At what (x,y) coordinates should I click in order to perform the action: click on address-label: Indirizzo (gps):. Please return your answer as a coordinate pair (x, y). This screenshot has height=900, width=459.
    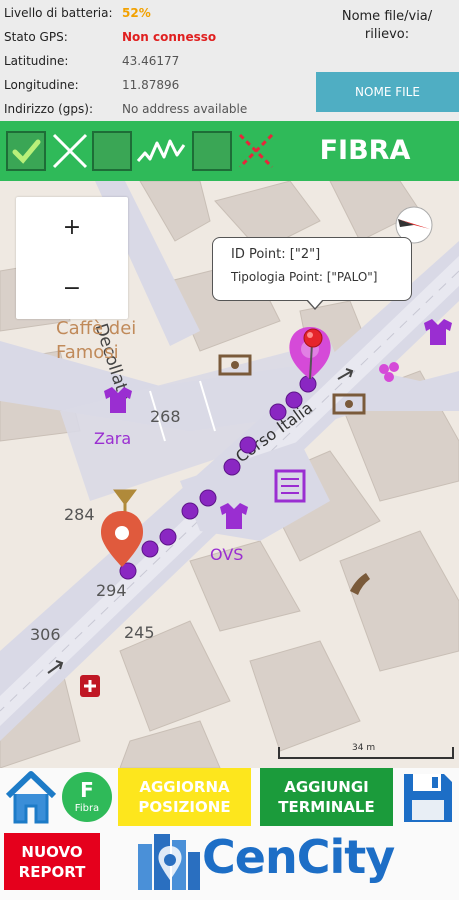
    Looking at the image, I should click on (49, 109).